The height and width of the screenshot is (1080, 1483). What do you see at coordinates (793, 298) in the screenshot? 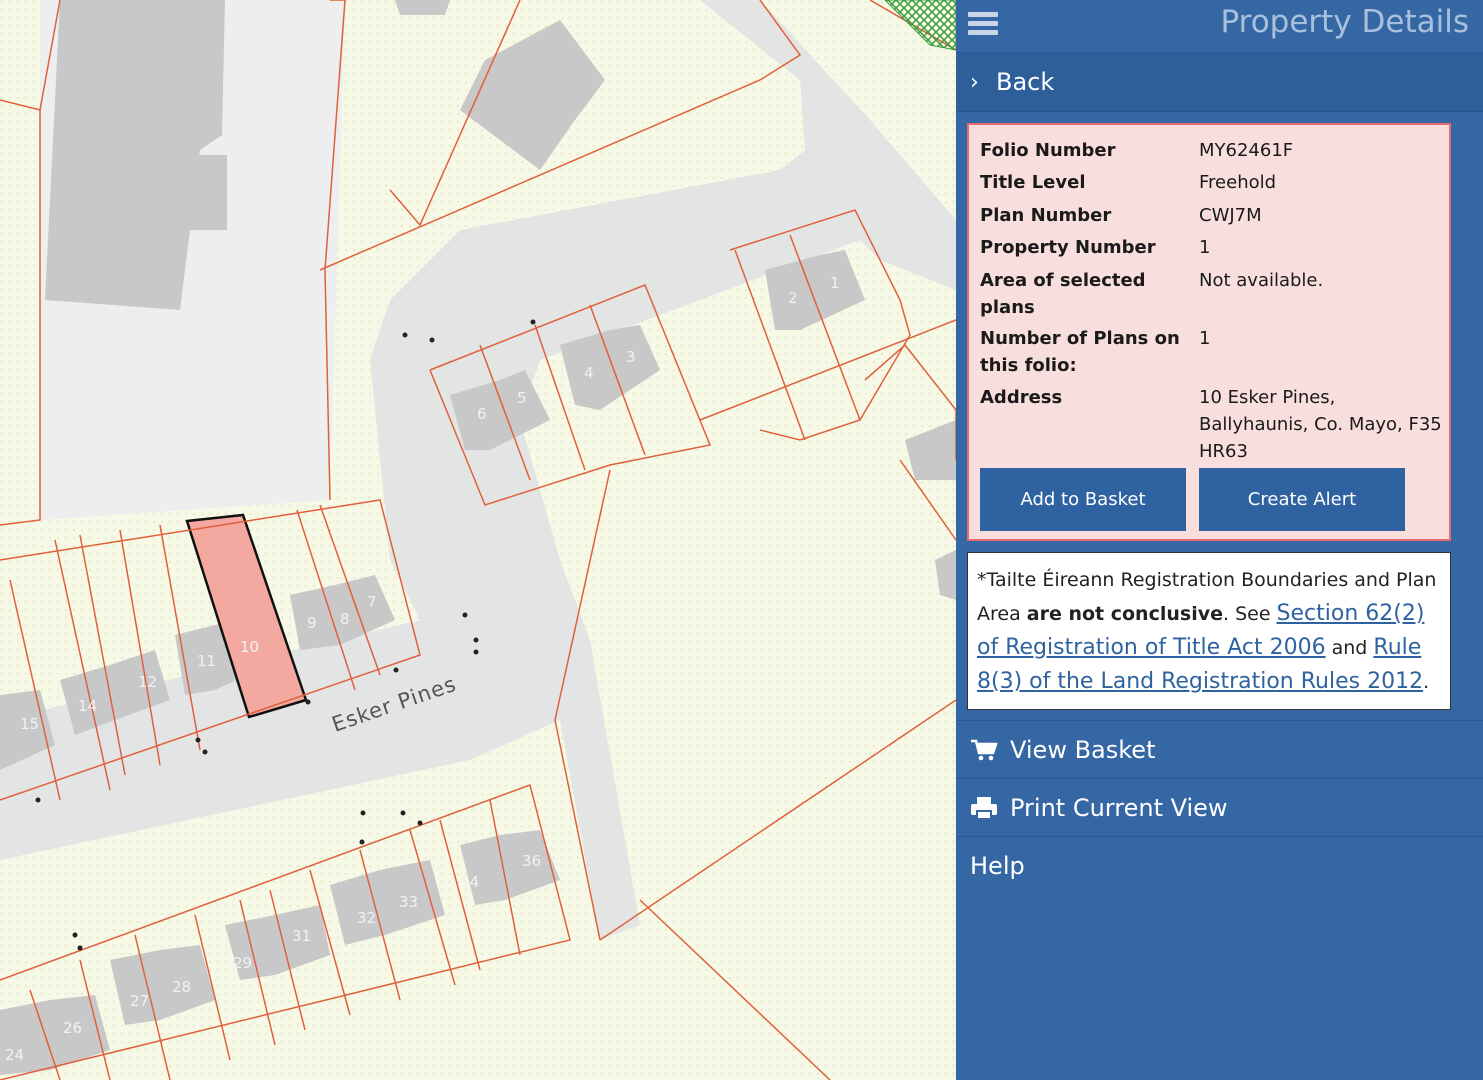
I see `house-number: 2` at bounding box center [793, 298].